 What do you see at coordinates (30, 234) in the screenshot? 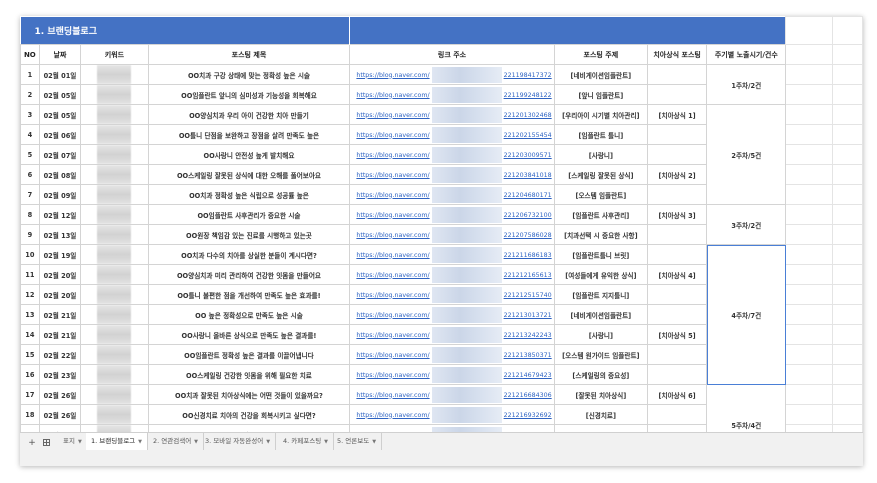
I see `row-number: 9` at bounding box center [30, 234].